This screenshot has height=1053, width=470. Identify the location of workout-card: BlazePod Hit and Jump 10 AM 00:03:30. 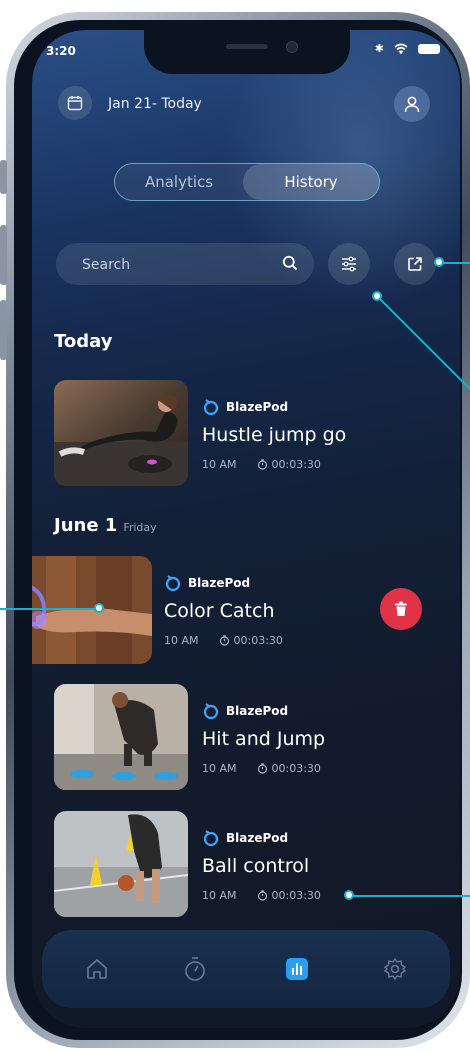
(246, 739).